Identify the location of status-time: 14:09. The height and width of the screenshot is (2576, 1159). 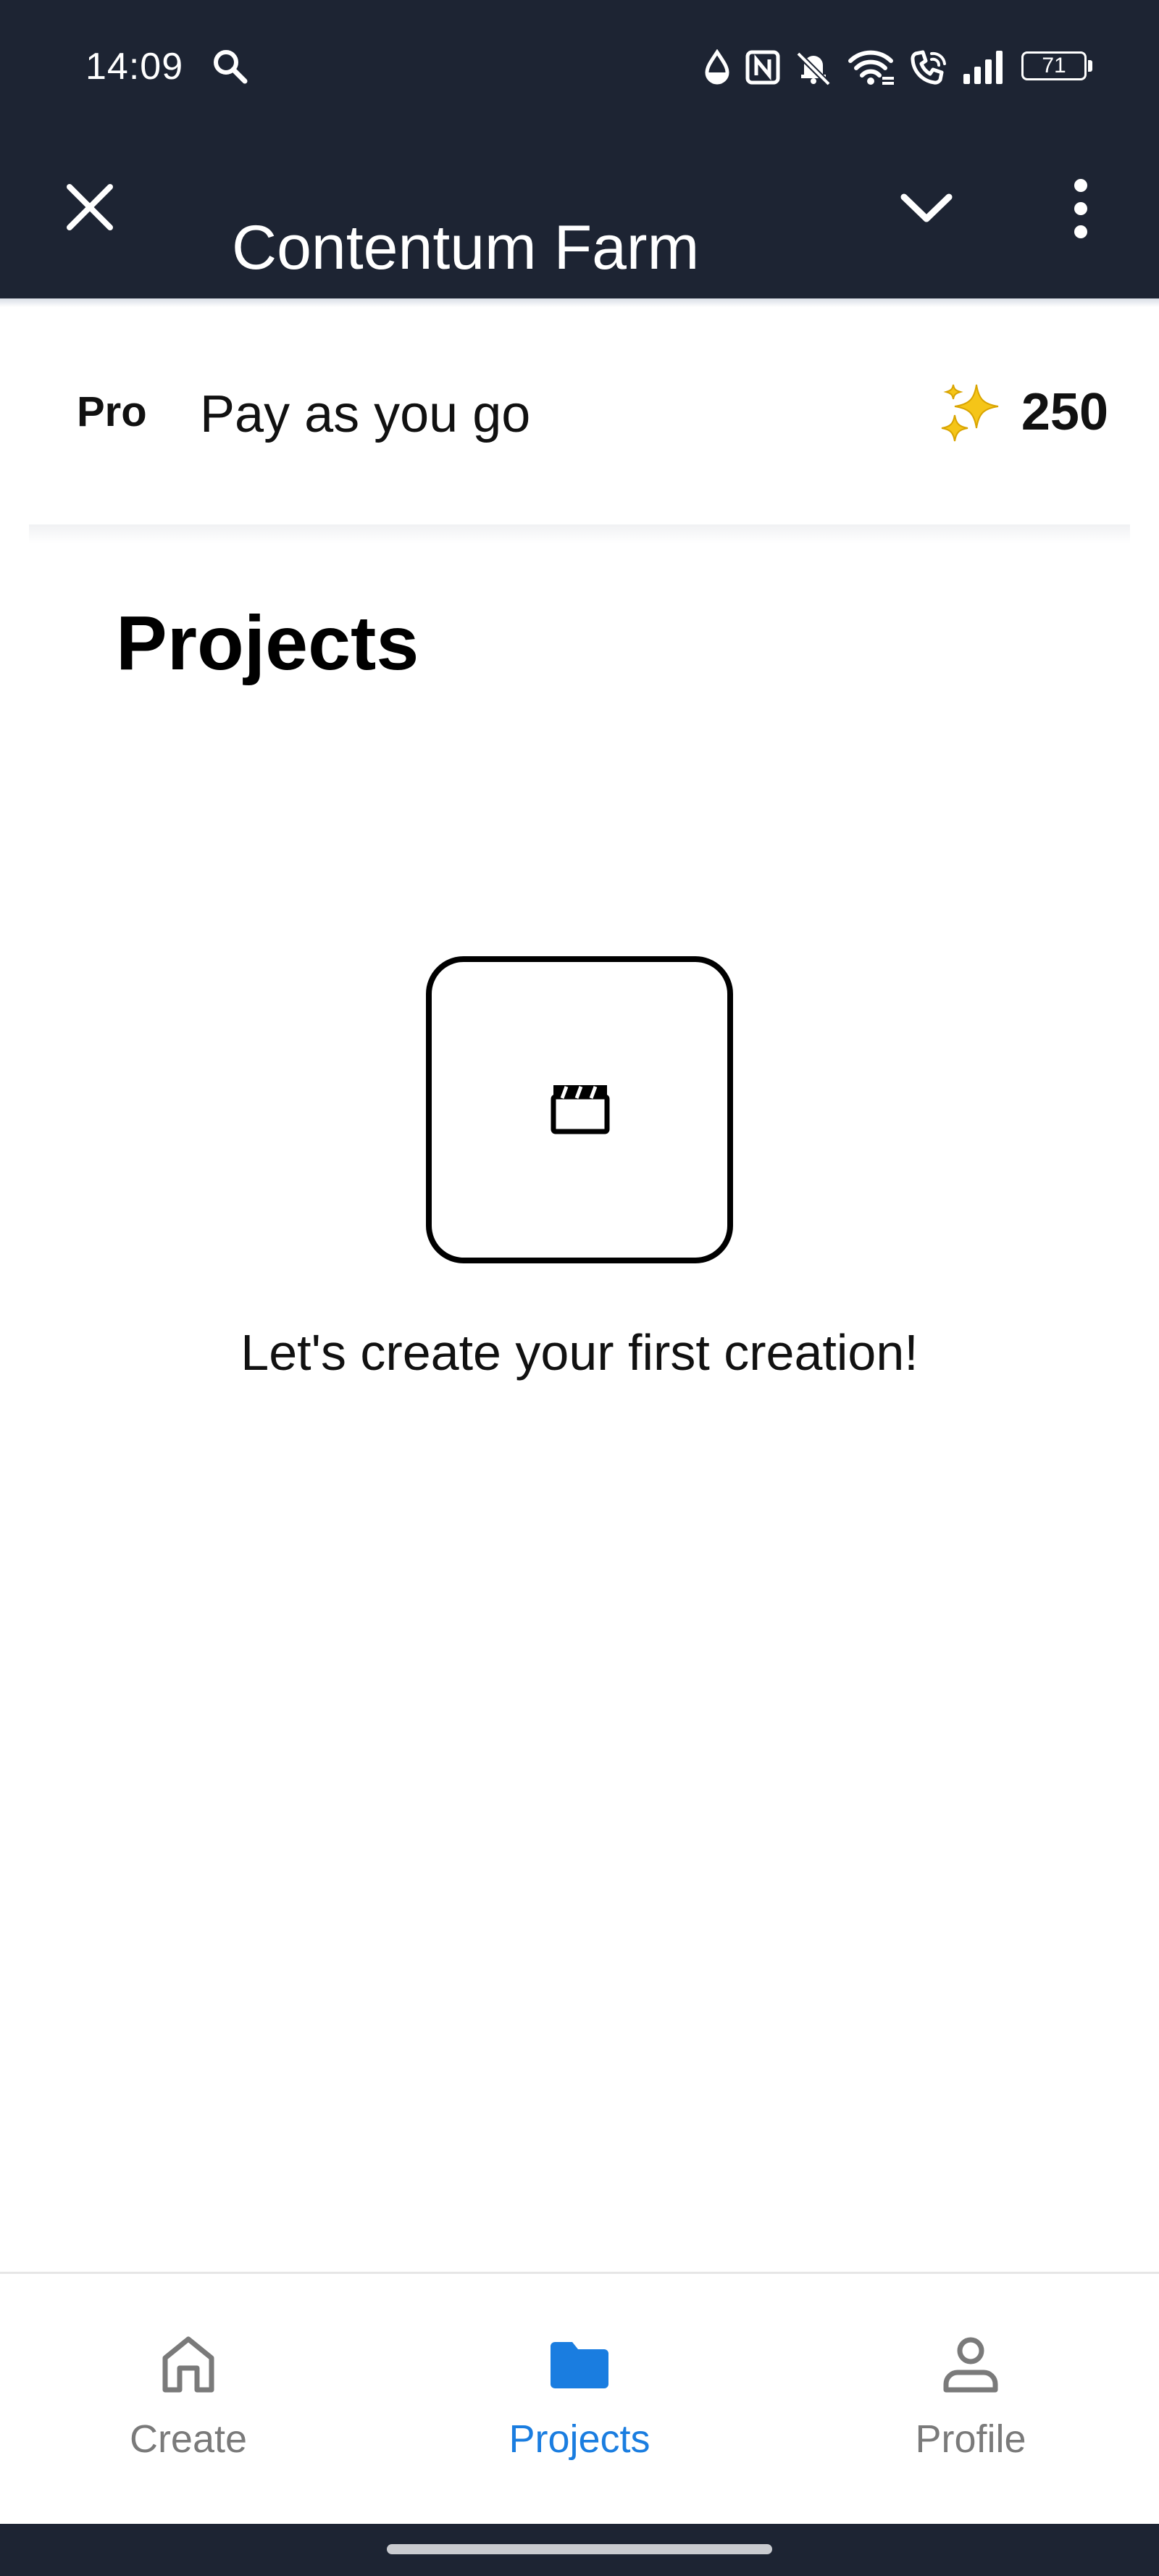
(134, 67).